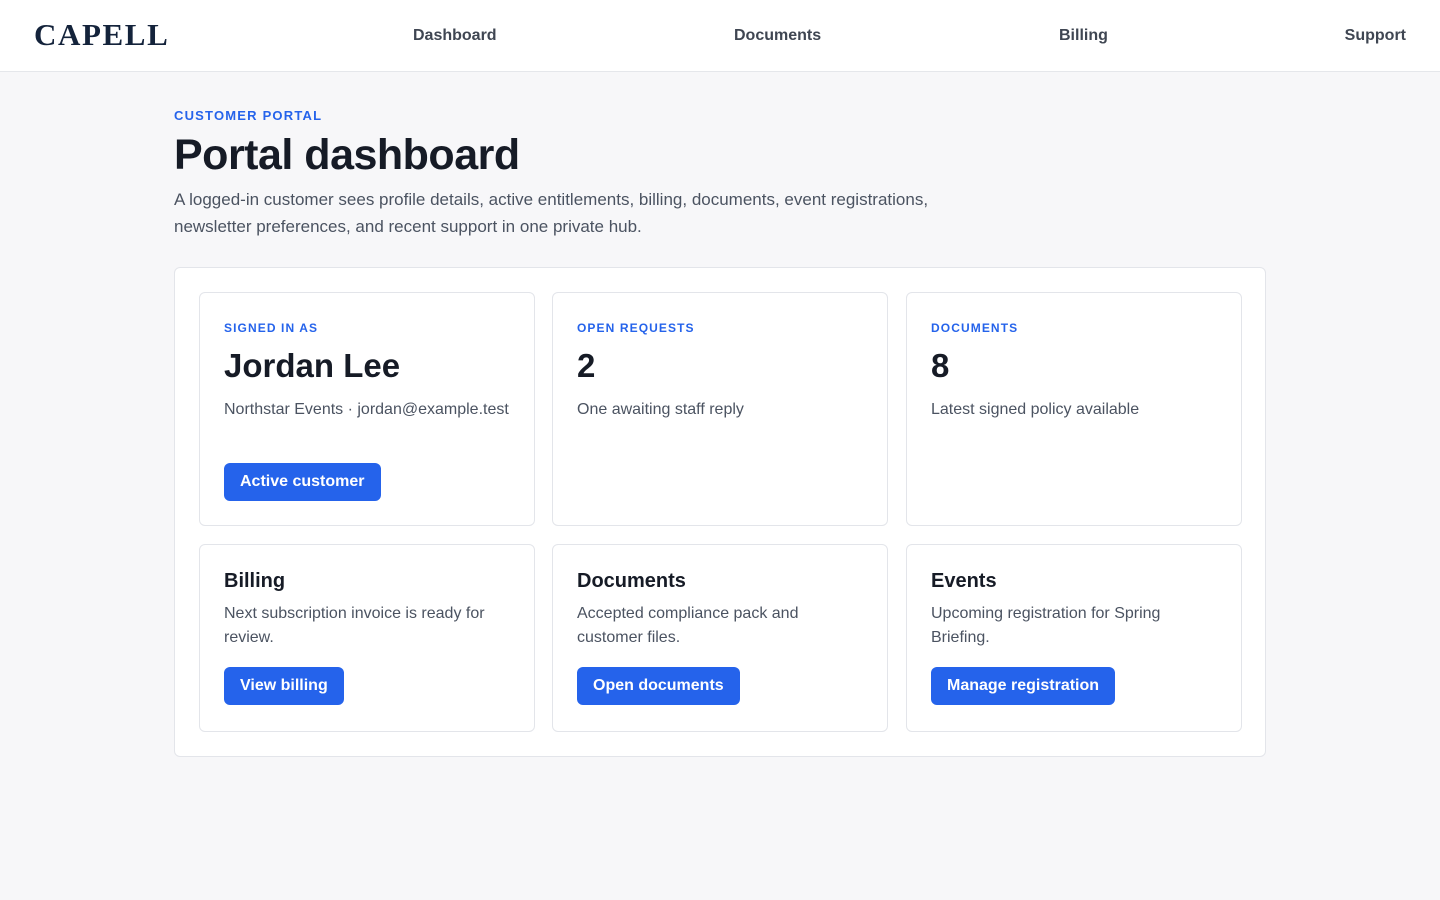 The image size is (1440, 900). I want to click on nav-dashboard-link: Dashboard, so click(455, 36).